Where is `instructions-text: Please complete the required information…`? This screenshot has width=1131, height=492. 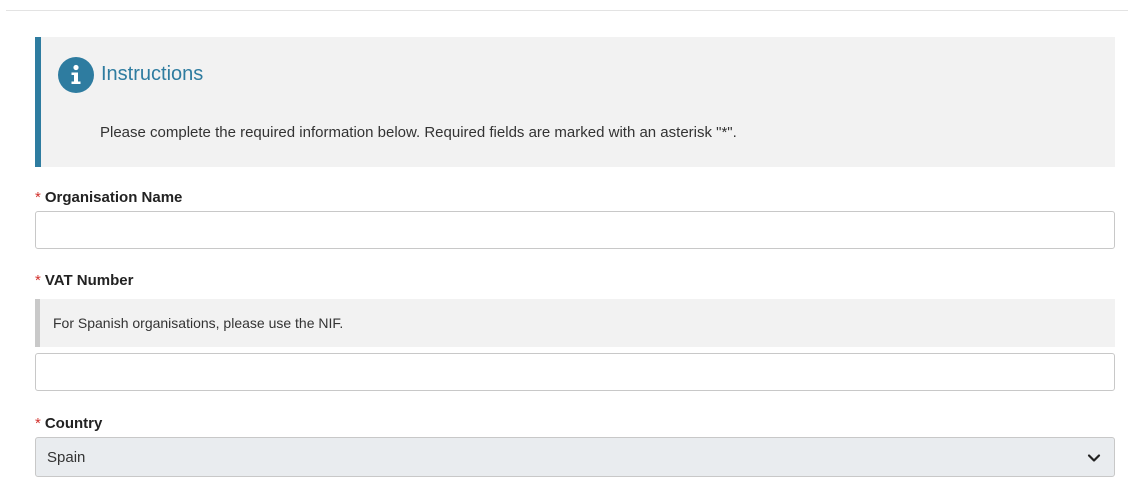
instructions-text: Please complete the required information… is located at coordinates (418, 132).